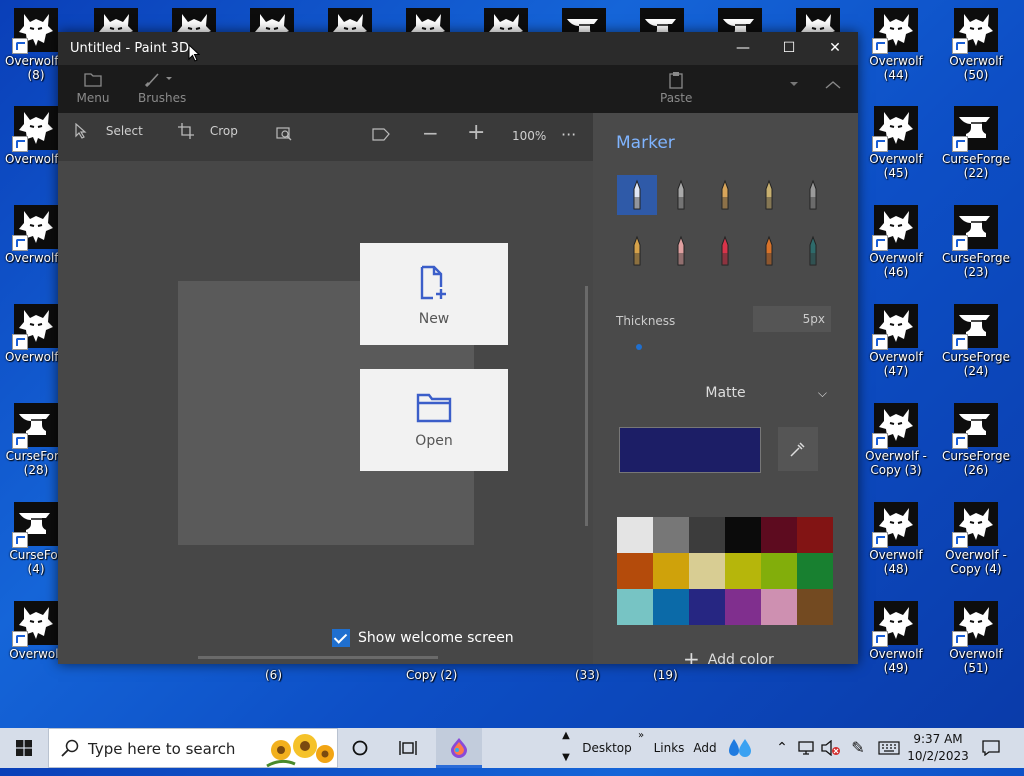  Describe the element at coordinates (976, 143) in the screenshot. I see `desktop-icon-anvil: CurseForge (22)` at that location.